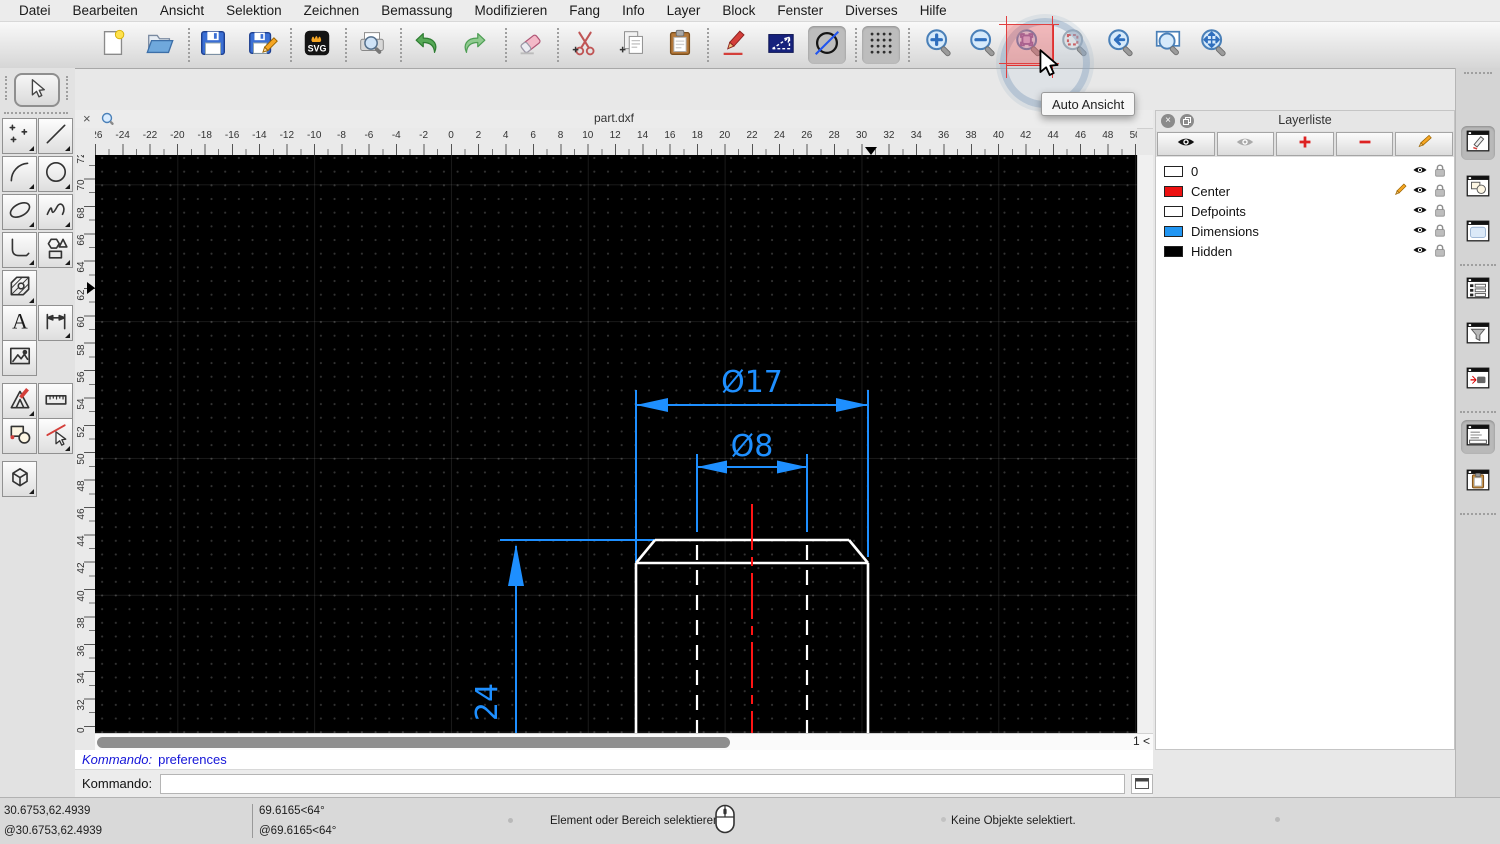 This screenshot has width=1500, height=844. Describe the element at coordinates (643, 783) in the screenshot. I see `command-input` at that location.